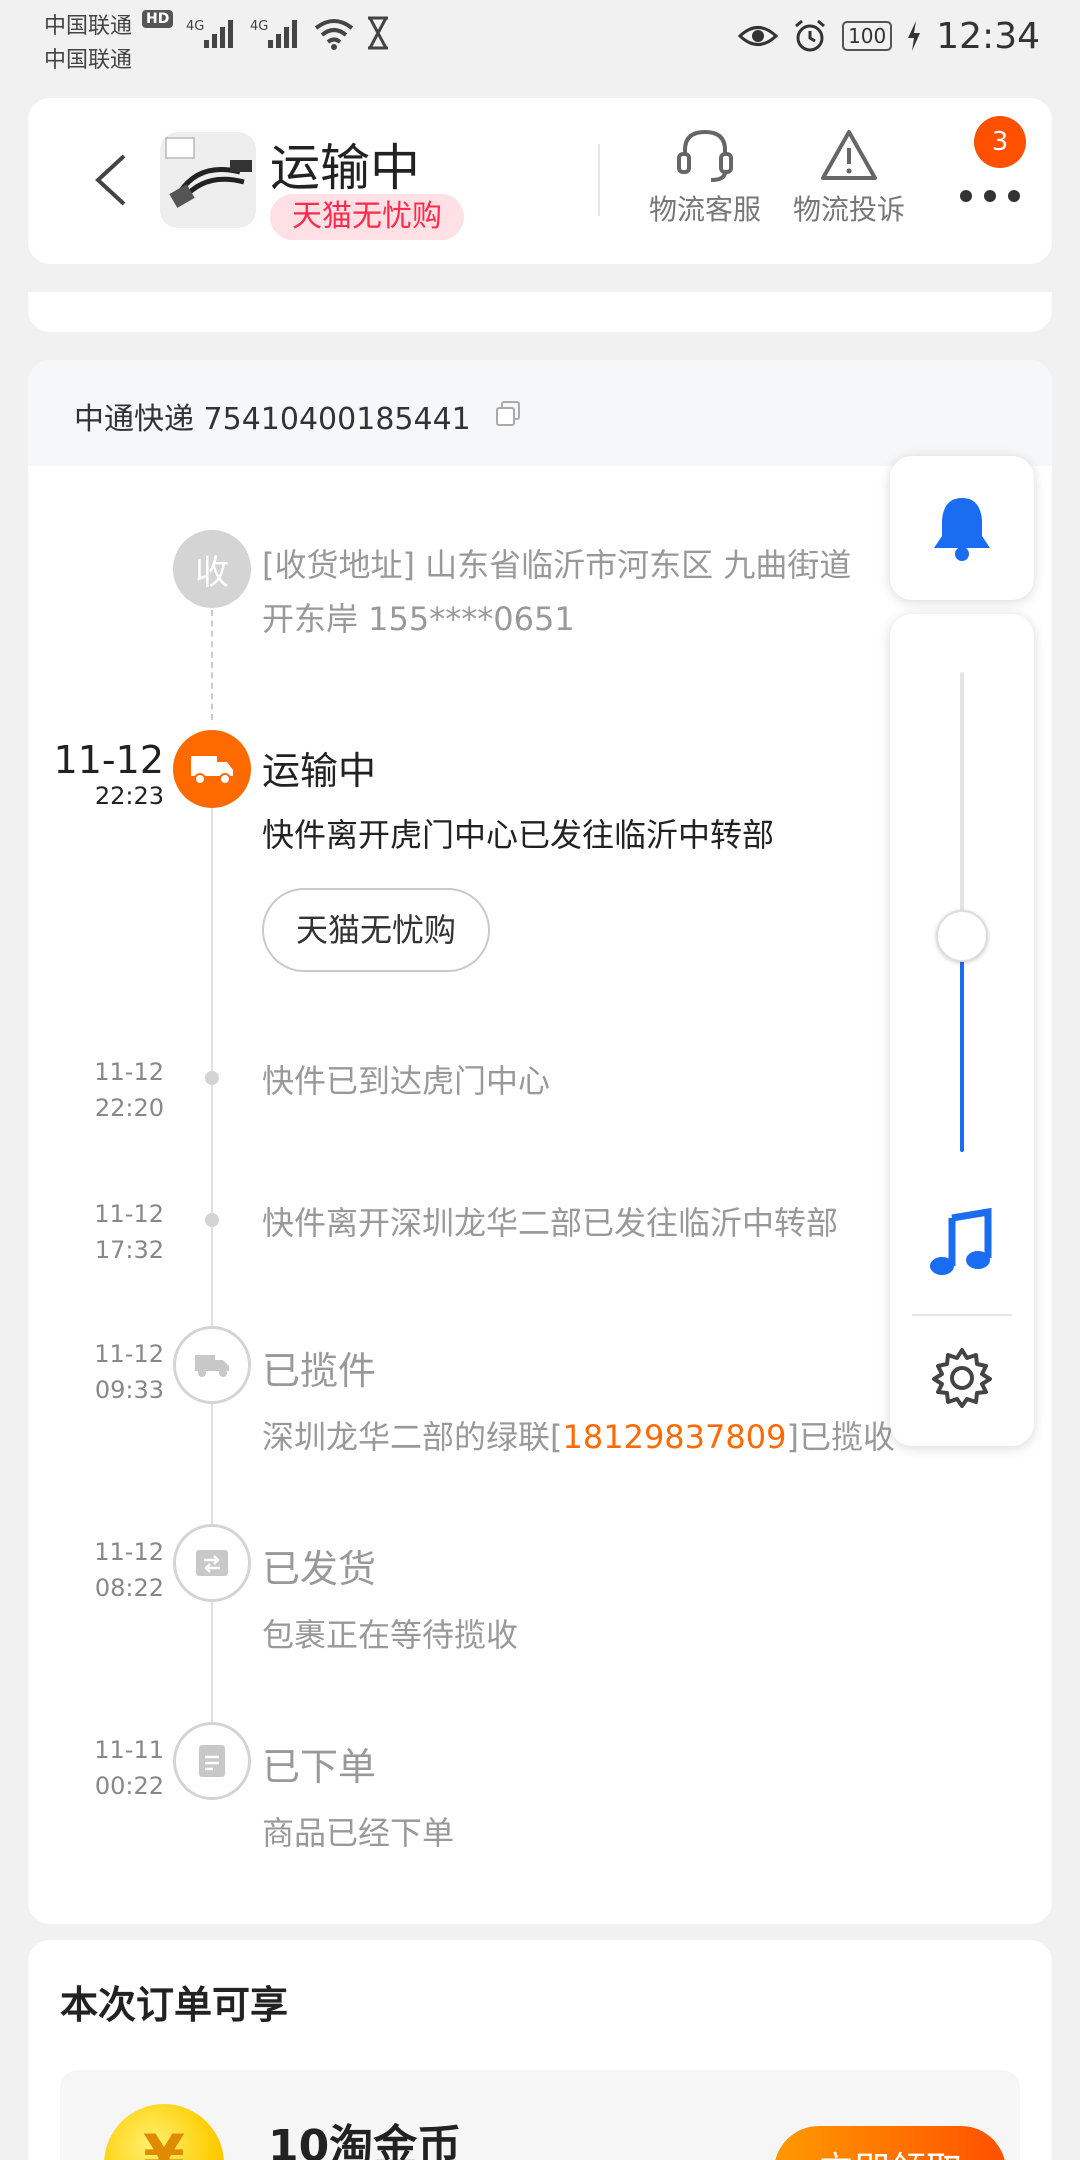 This screenshot has width=1080, height=2160. What do you see at coordinates (962, 1378) in the screenshot?
I see `gear-icon` at bounding box center [962, 1378].